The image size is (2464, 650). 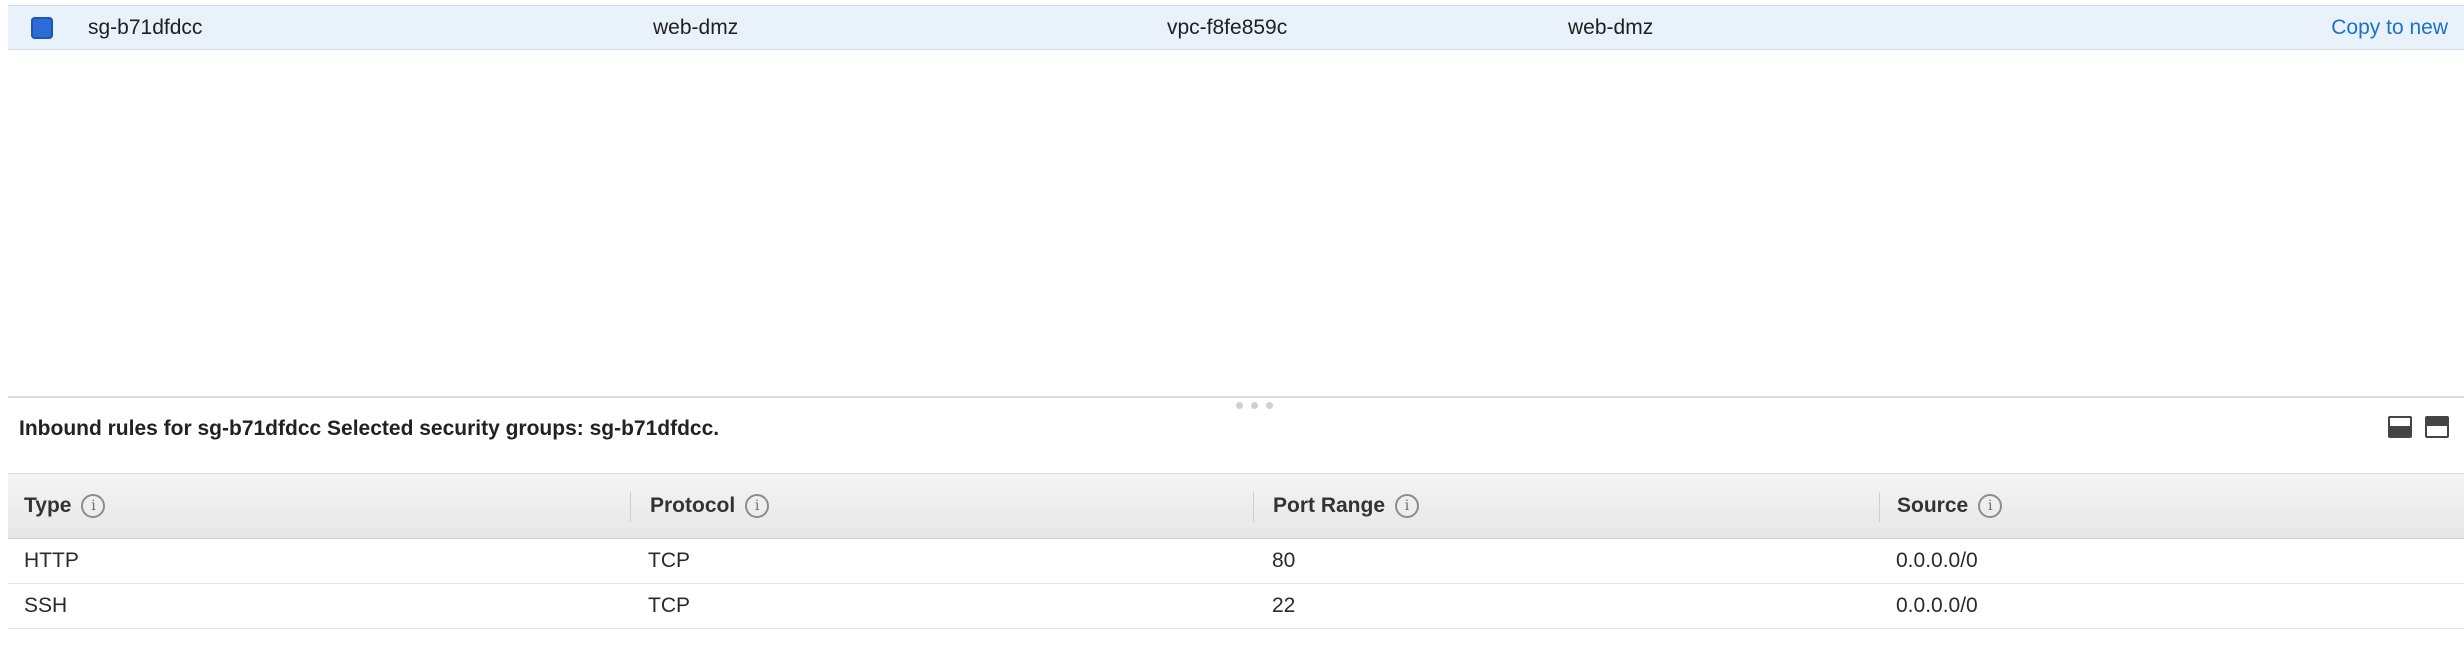 What do you see at coordinates (46, 605) in the screenshot?
I see `rule-type-cell: SSH` at bounding box center [46, 605].